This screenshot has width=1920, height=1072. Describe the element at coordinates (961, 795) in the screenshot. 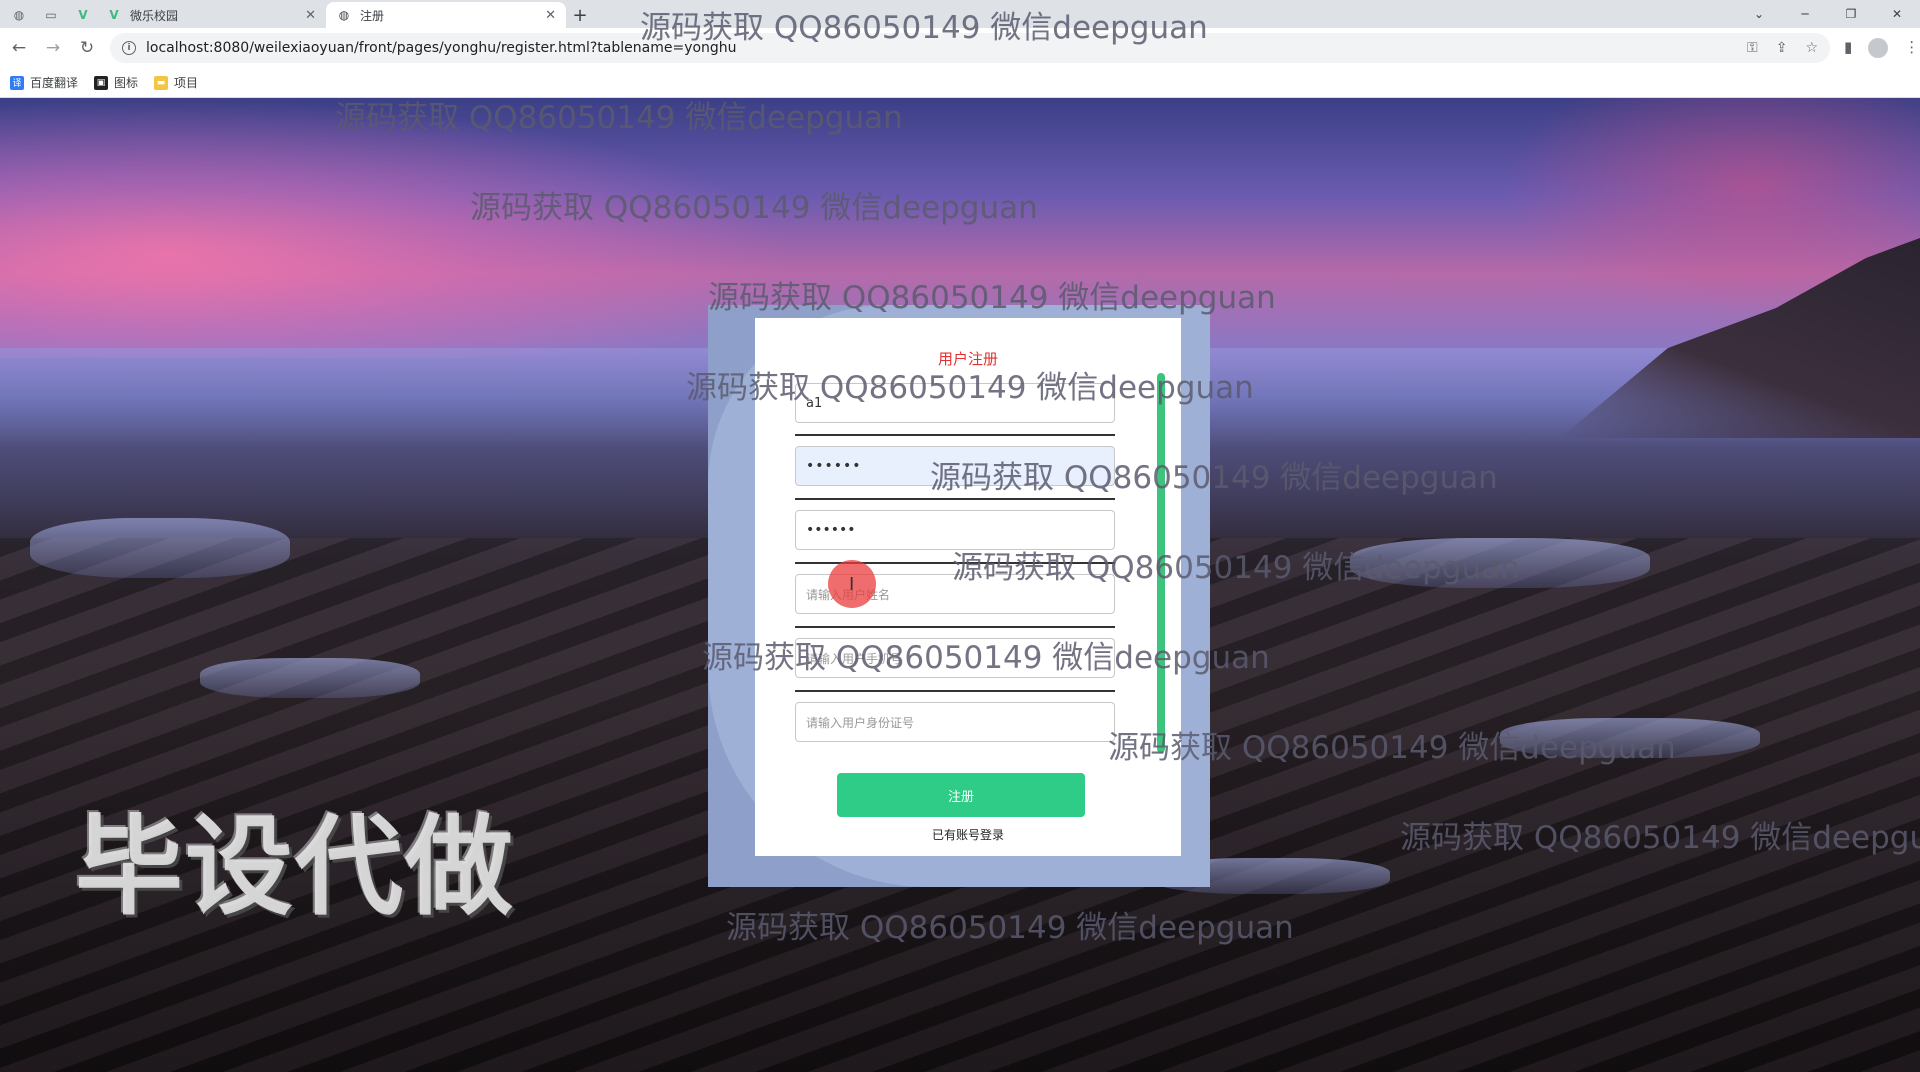

I see `register-button: 注册` at that location.